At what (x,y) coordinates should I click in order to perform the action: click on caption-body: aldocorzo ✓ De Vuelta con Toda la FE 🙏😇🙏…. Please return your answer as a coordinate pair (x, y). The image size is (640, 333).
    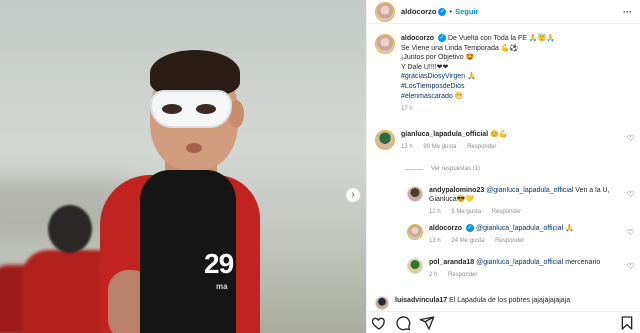
    Looking at the image, I should click on (478, 74).